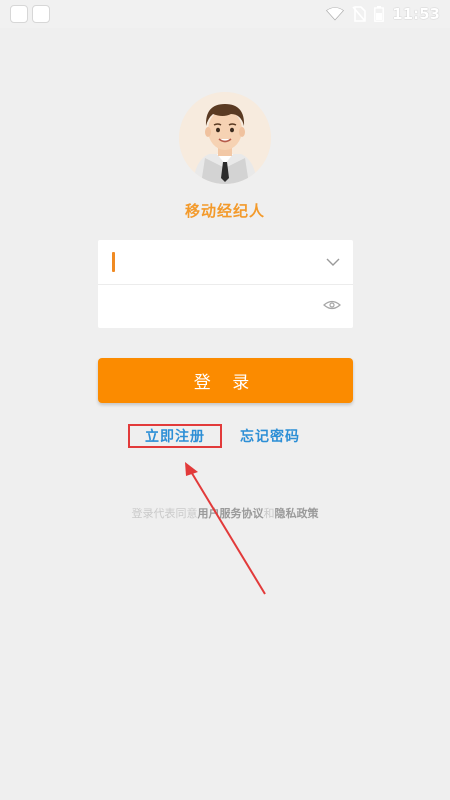  Describe the element at coordinates (335, 14) in the screenshot. I see `wifi-icon` at that location.